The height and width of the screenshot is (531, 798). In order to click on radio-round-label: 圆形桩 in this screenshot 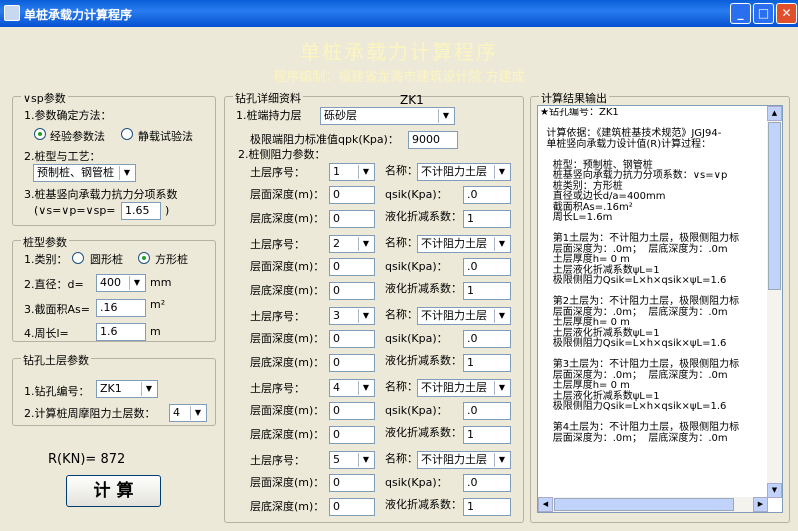, I will do `click(106, 259)`.